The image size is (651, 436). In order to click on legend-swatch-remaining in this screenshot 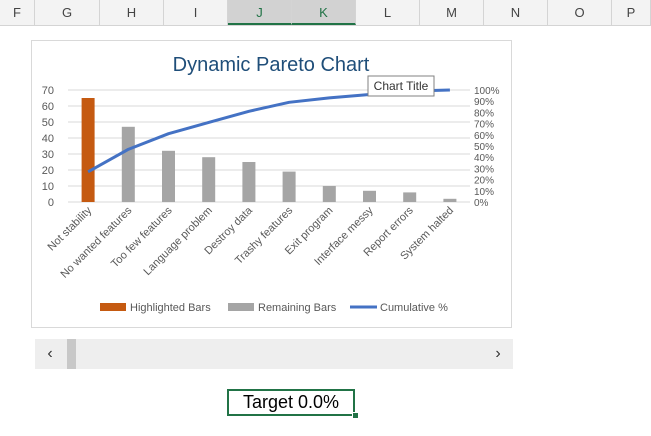, I will do `click(241, 307)`.